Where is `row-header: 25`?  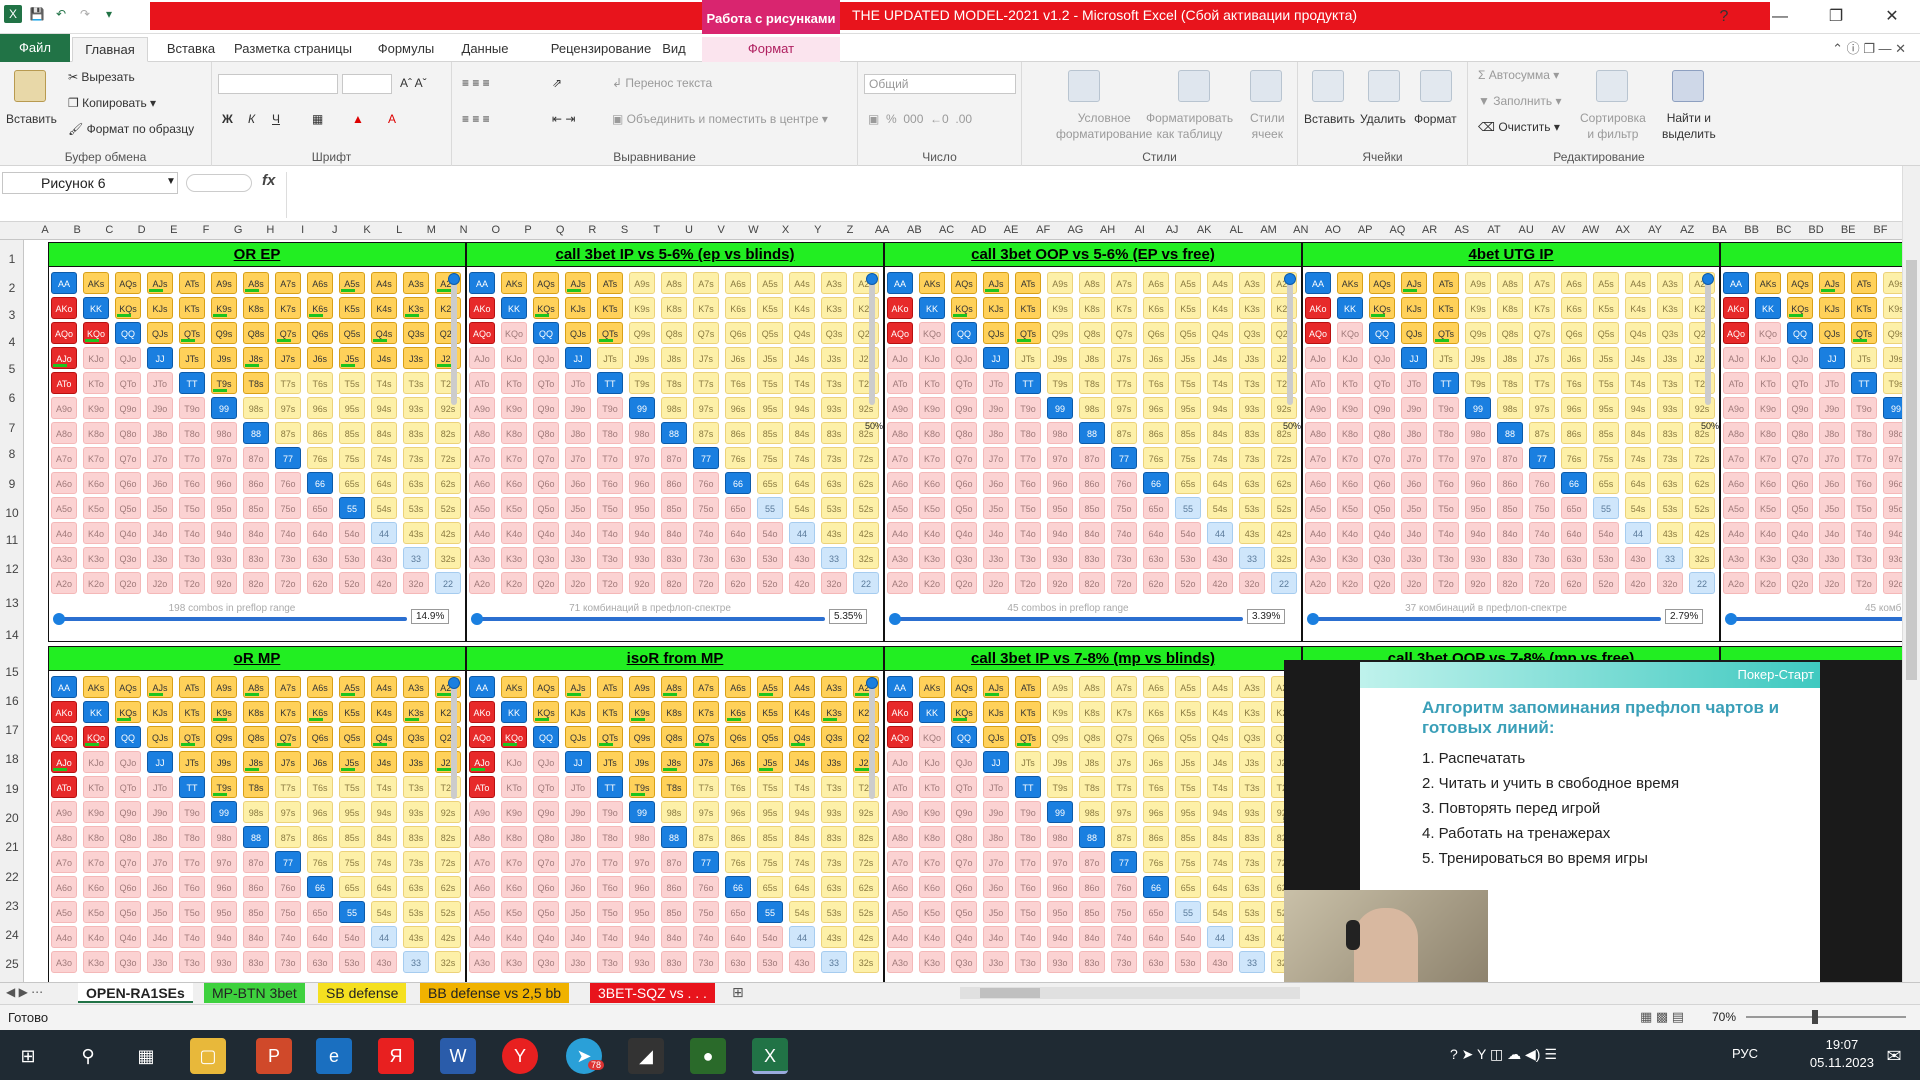
row-header: 25 is located at coordinates (12, 964).